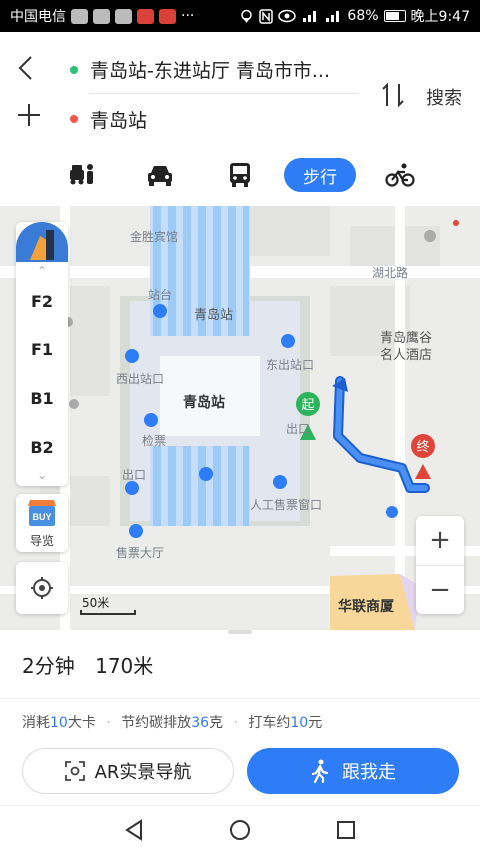 This screenshot has height=853, width=480. What do you see at coordinates (124, 666) in the screenshot?
I see `distance: 170米` at bounding box center [124, 666].